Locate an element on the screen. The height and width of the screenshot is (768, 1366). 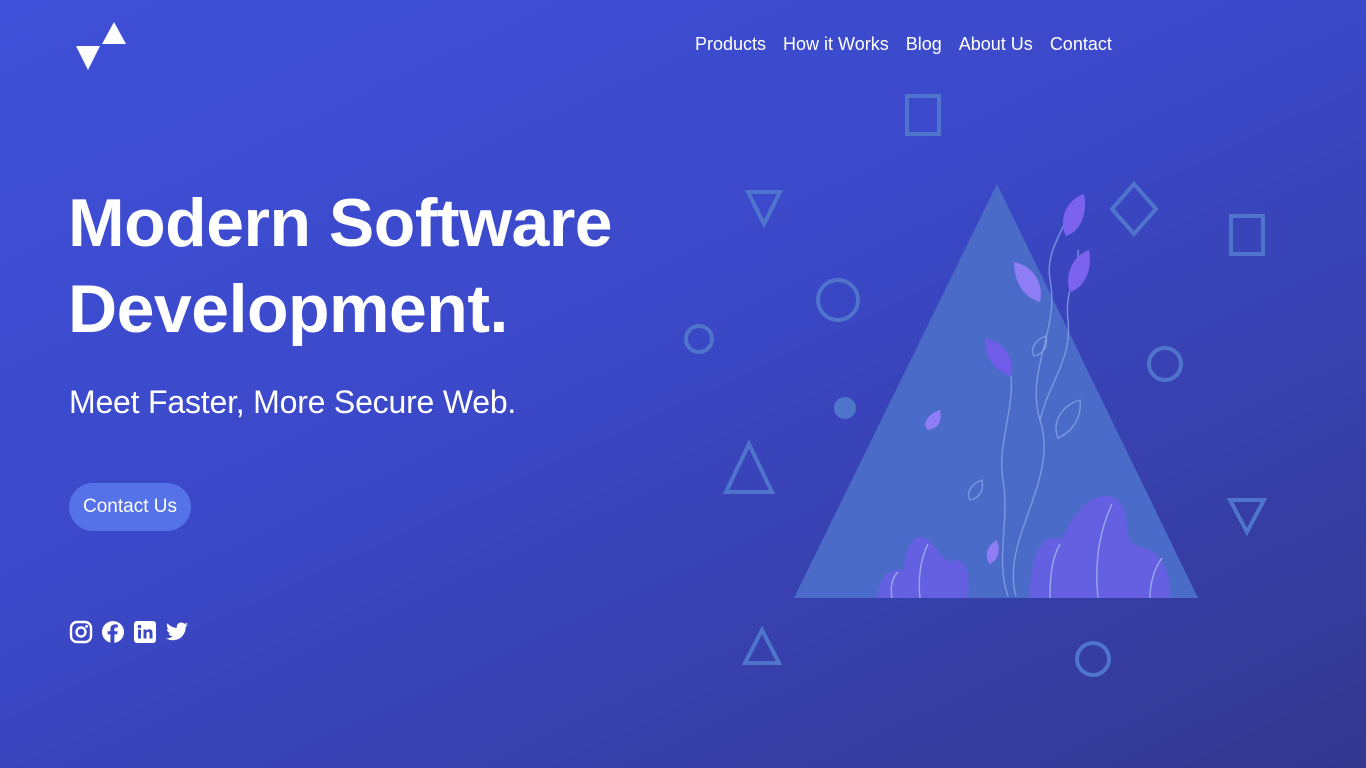
instagram-icon is located at coordinates (81, 632).